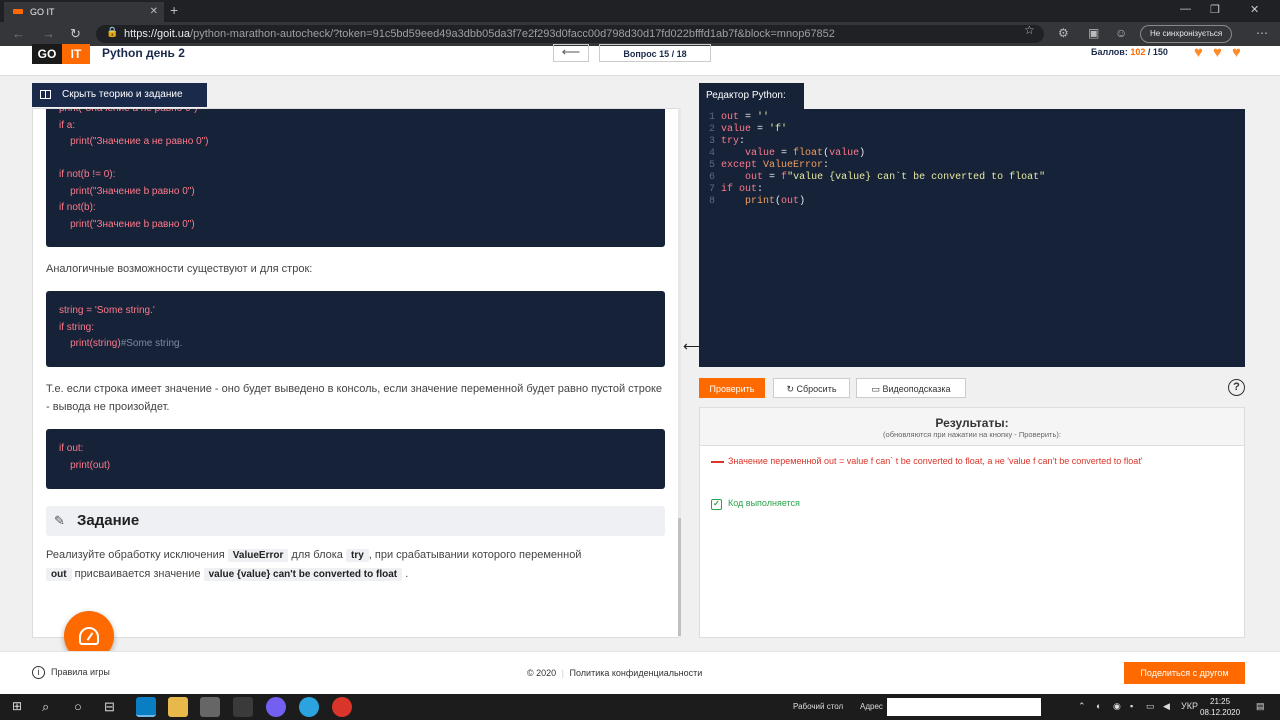 This screenshot has width=1280, height=720. What do you see at coordinates (1109, 52) in the screenshot?
I see `score-label: Баллов:` at bounding box center [1109, 52].